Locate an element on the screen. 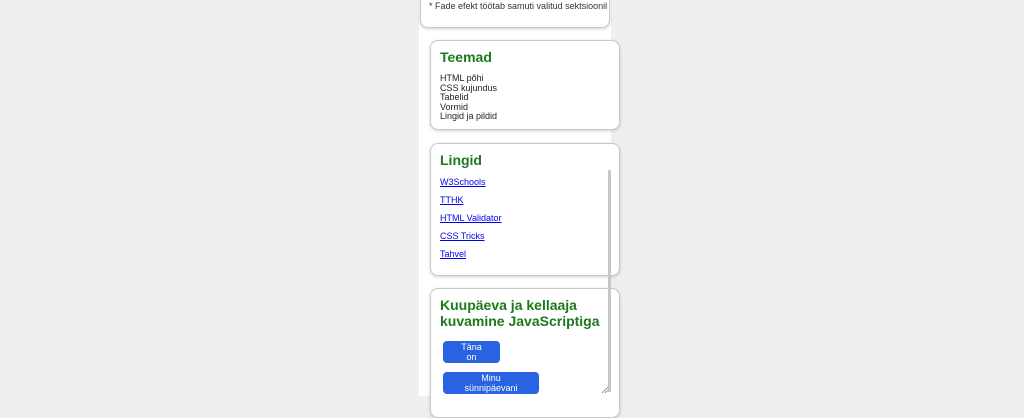 The height and width of the screenshot is (418, 1024). link-tahvel: Tahvel is located at coordinates (453, 254).